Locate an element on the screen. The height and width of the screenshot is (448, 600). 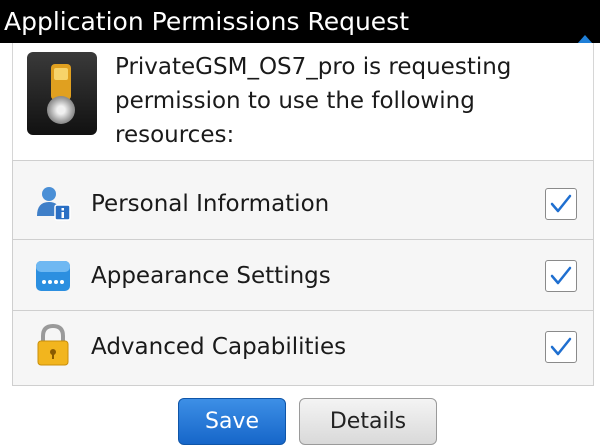
advanced-capabilities-checkbox is located at coordinates (561, 347).